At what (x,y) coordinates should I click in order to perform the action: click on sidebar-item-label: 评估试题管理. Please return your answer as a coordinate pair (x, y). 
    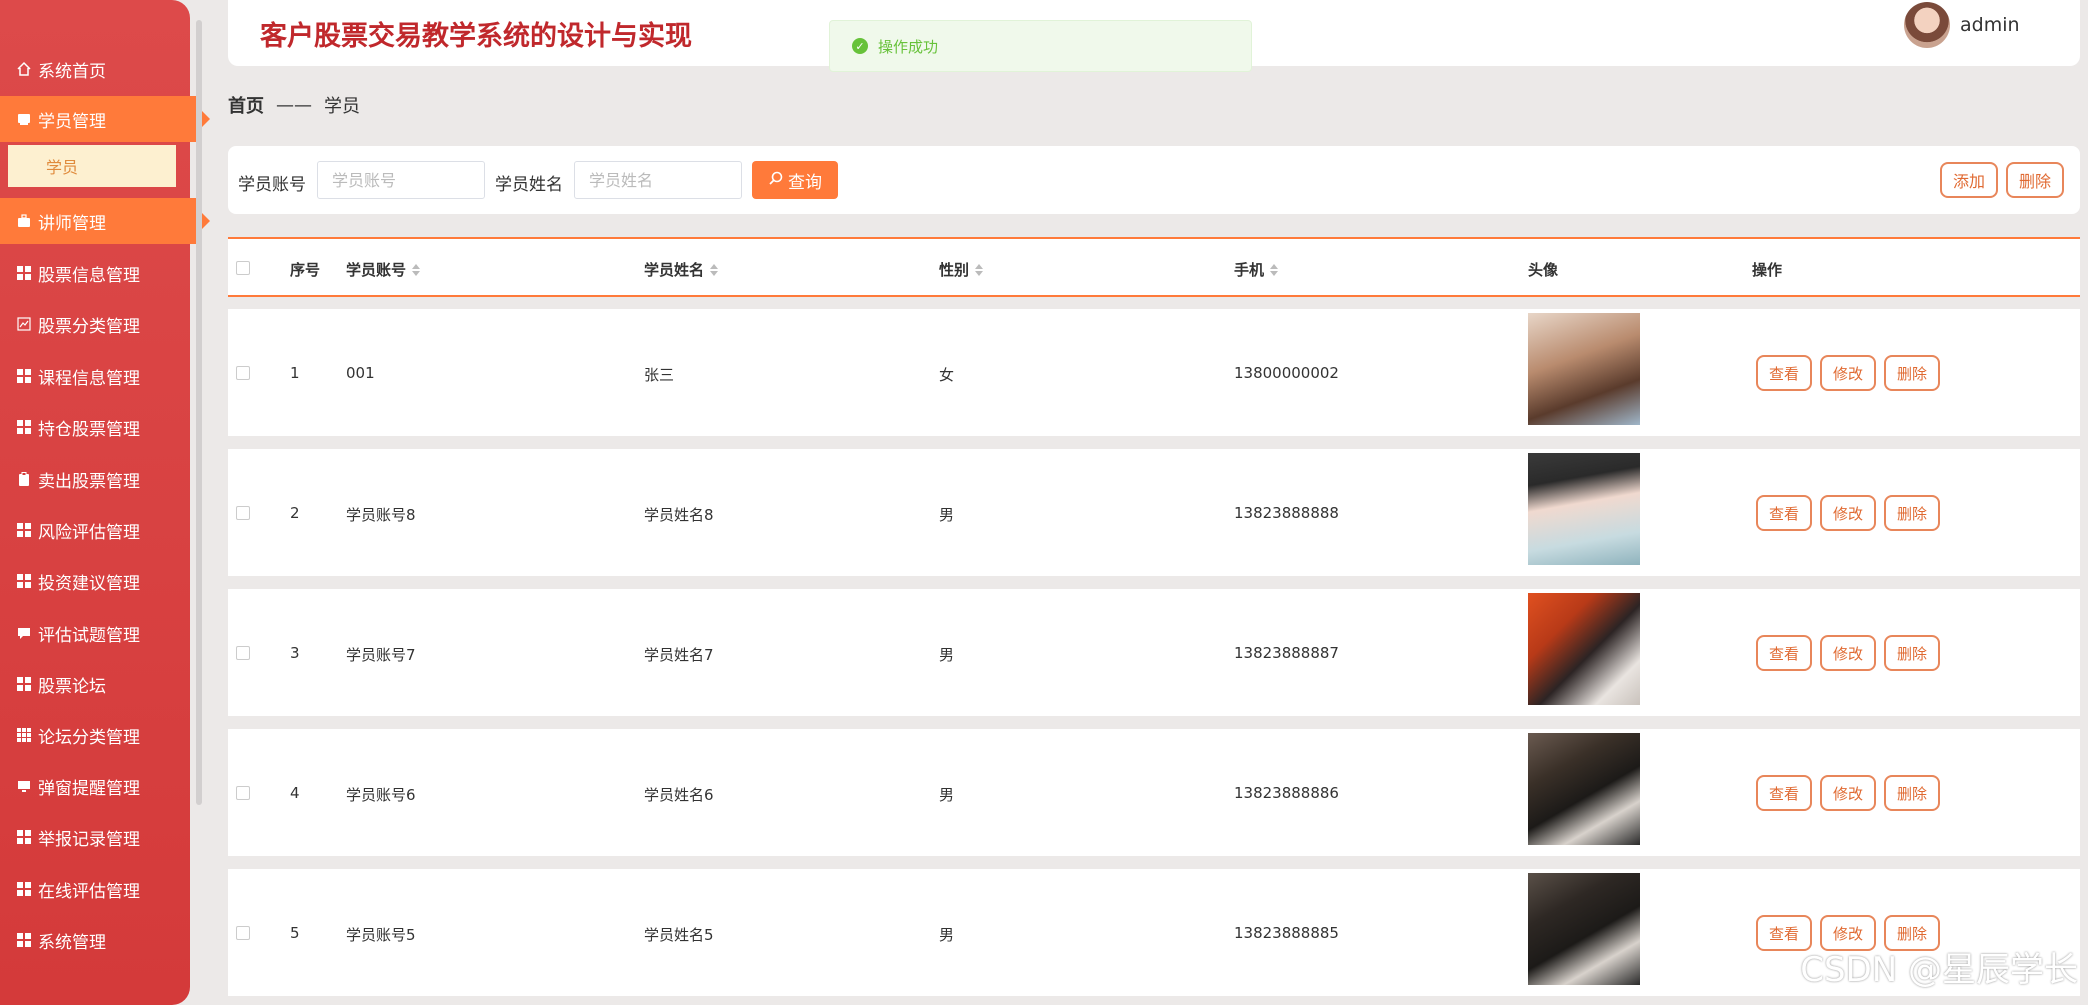
    Looking at the image, I should click on (89, 635).